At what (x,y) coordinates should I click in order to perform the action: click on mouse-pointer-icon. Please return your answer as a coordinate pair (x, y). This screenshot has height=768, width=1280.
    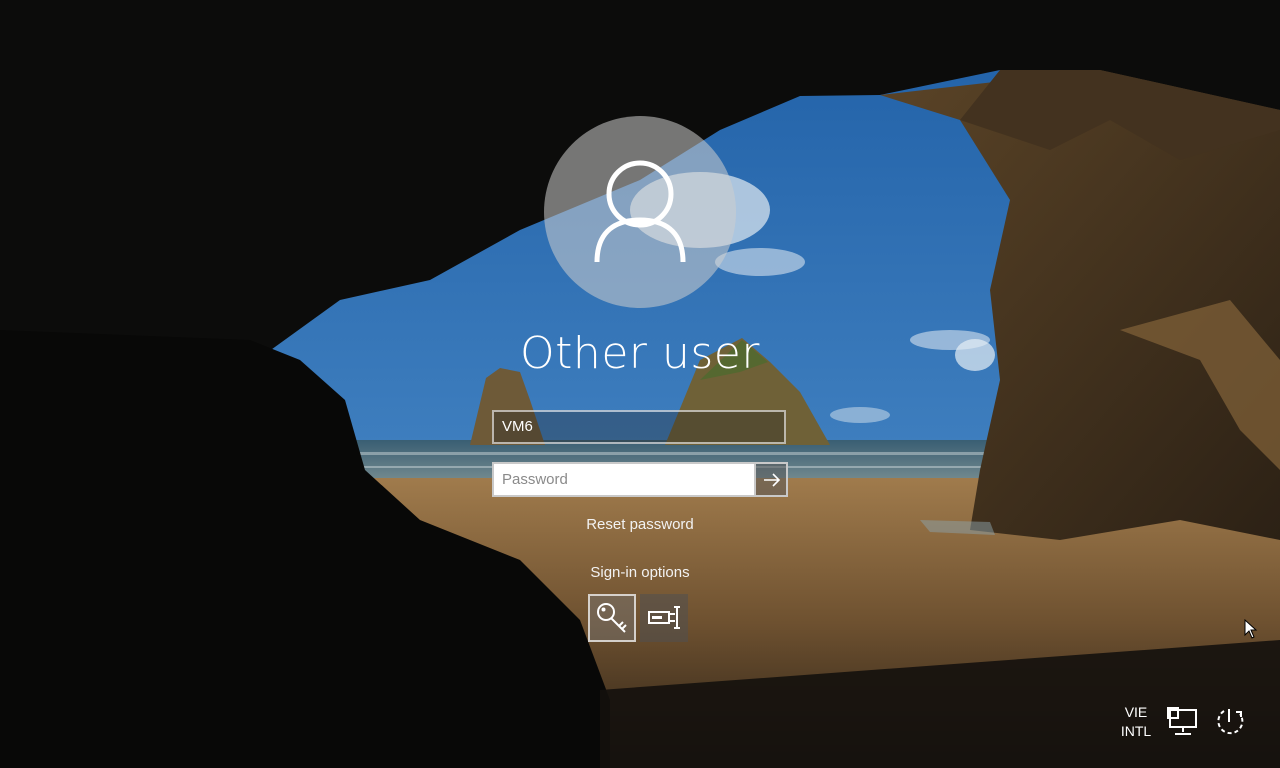
    Looking at the image, I should click on (1251, 629).